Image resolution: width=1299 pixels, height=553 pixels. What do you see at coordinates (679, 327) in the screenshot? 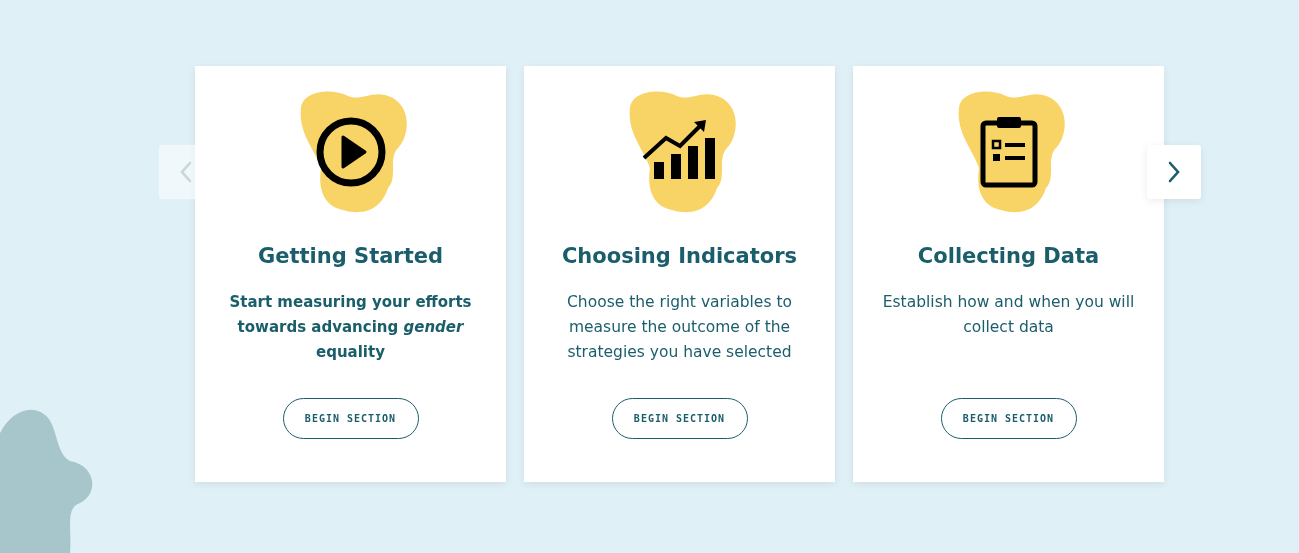
I see `card-description: Choose the right variables to measure the outcome of the strategies you have selected` at bounding box center [679, 327].